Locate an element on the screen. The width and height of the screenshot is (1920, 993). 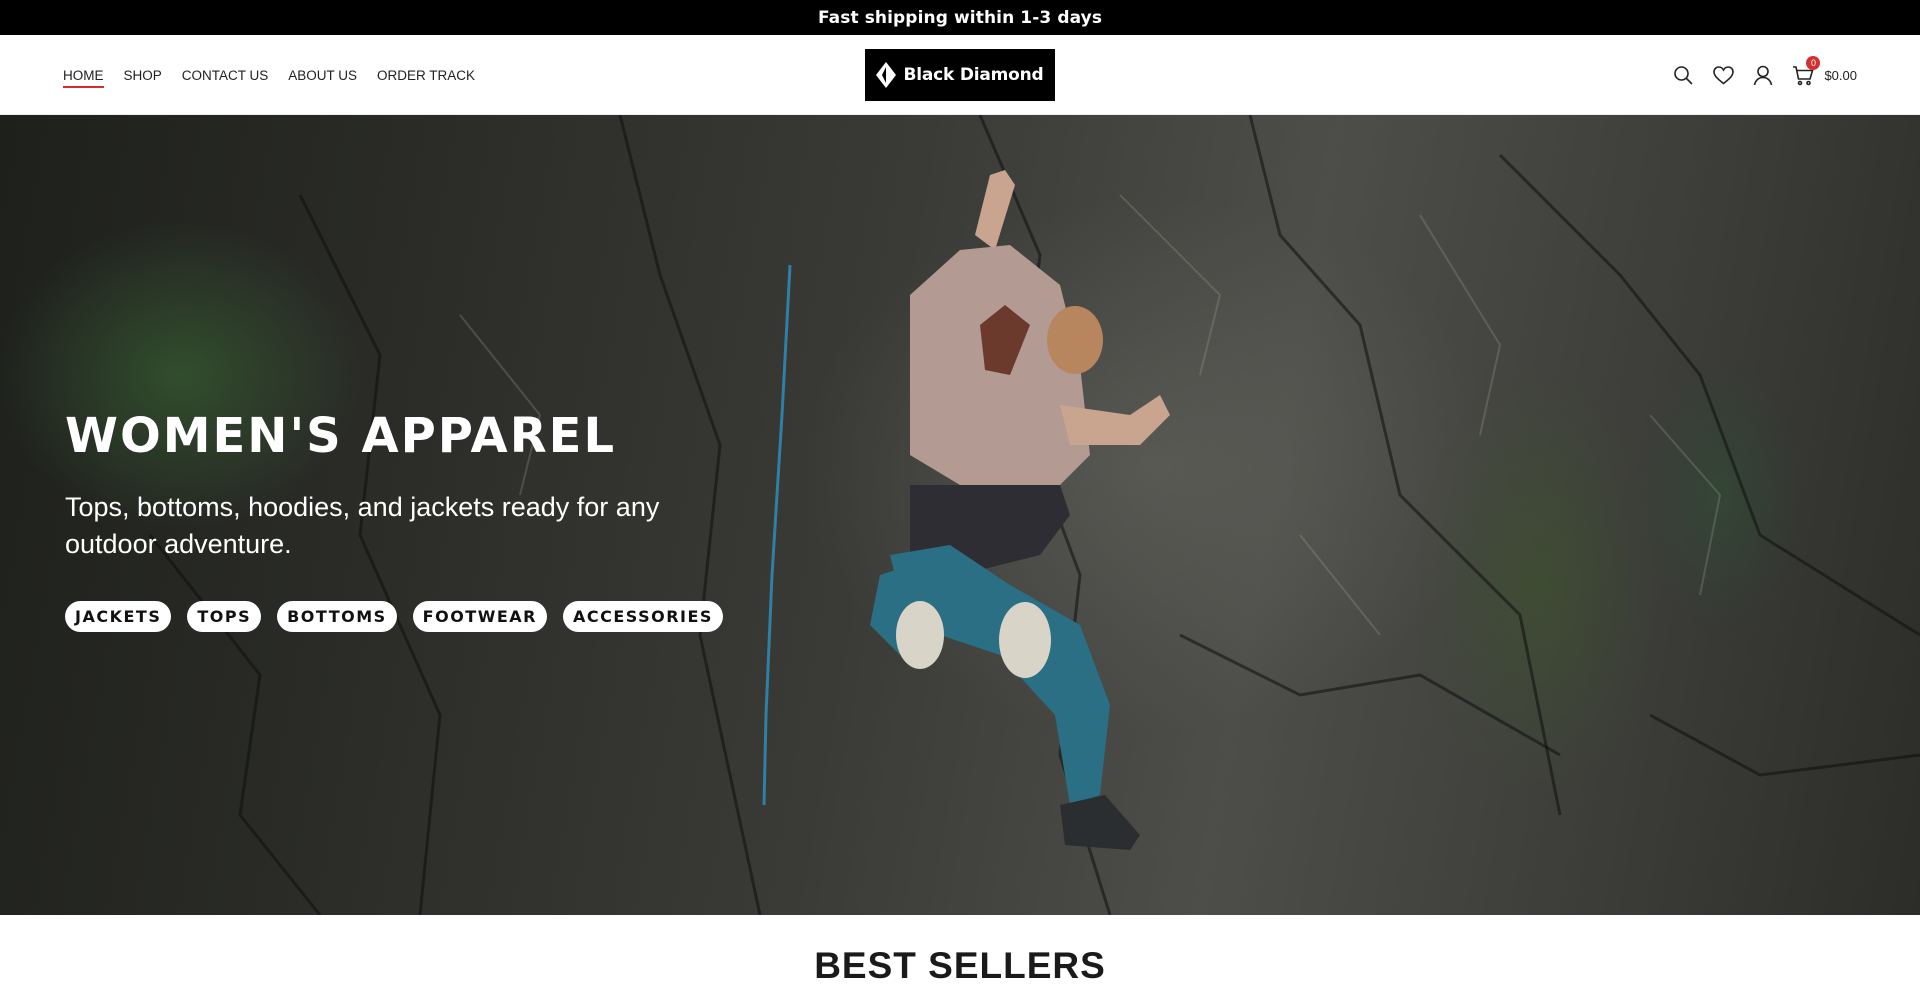
site-logo: Black Diamond is located at coordinates (960, 75).